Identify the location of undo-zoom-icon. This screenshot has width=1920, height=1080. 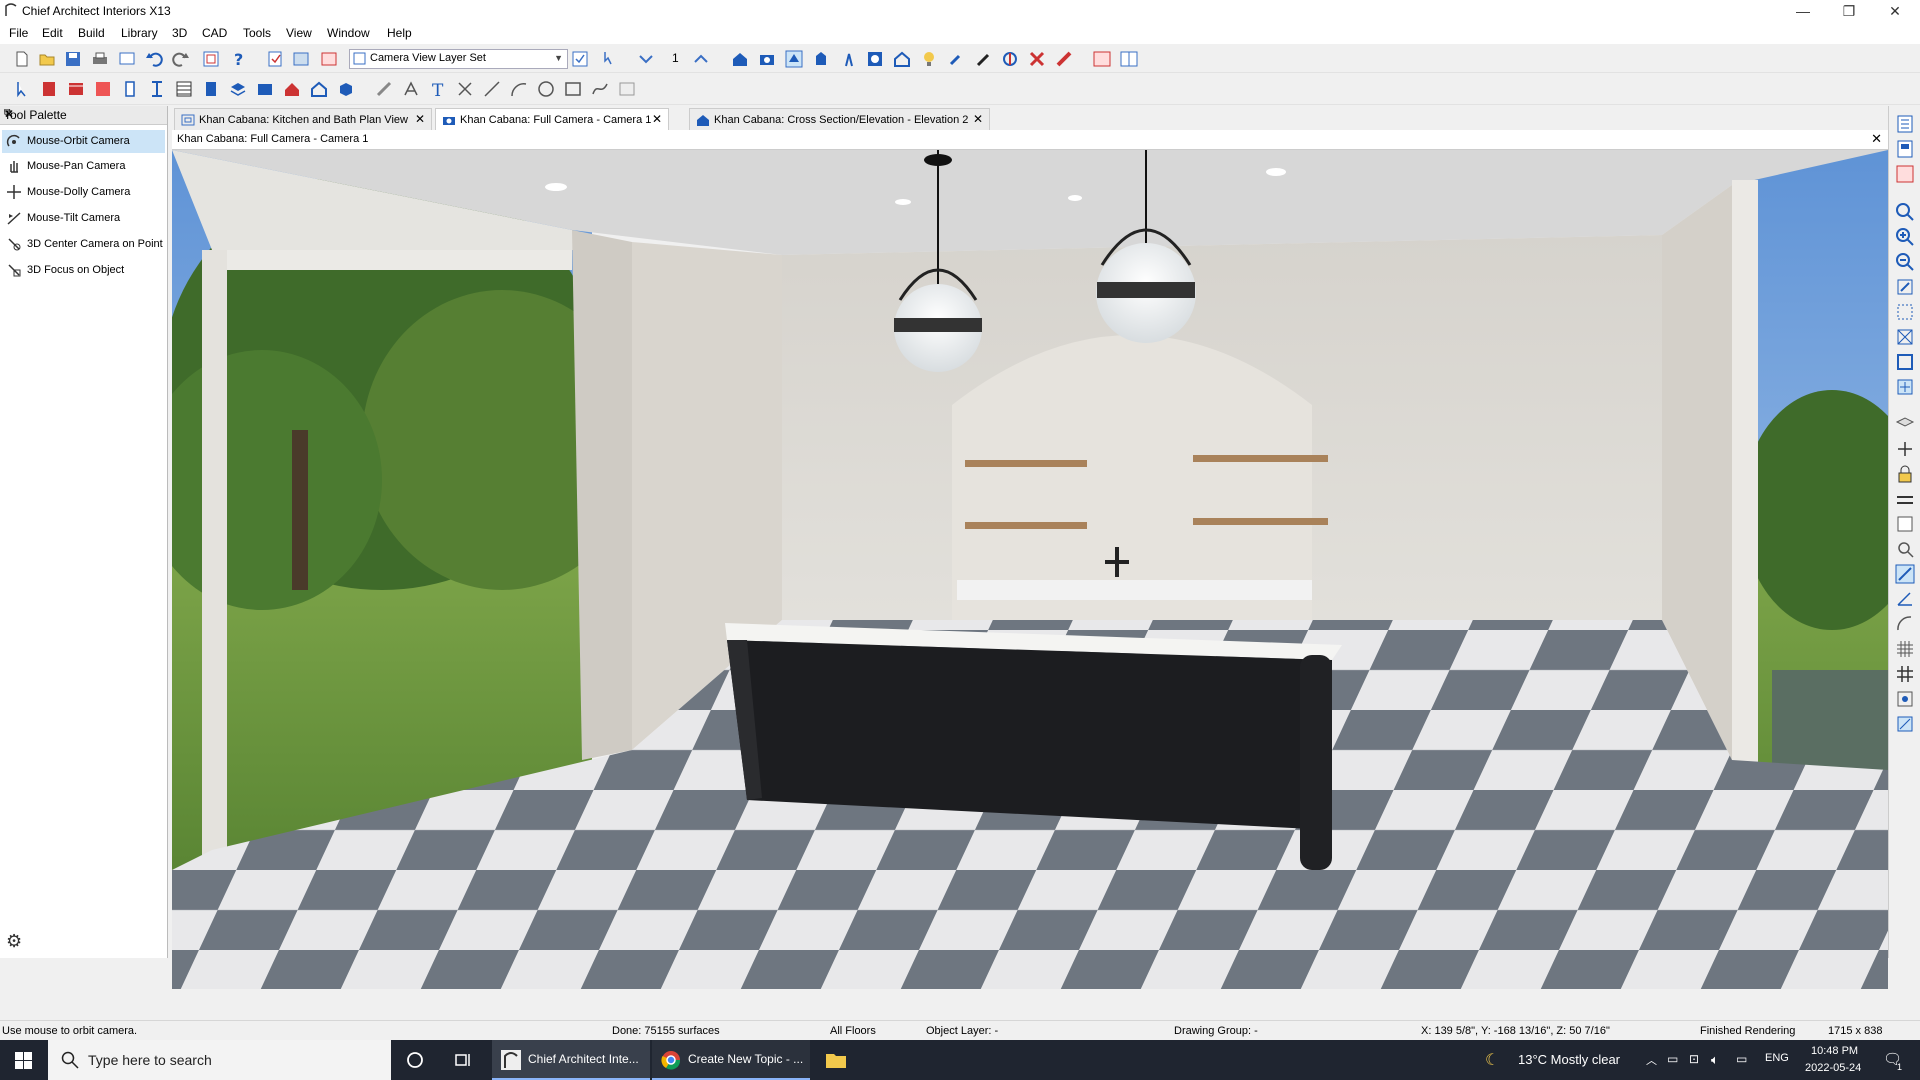
(1905, 287).